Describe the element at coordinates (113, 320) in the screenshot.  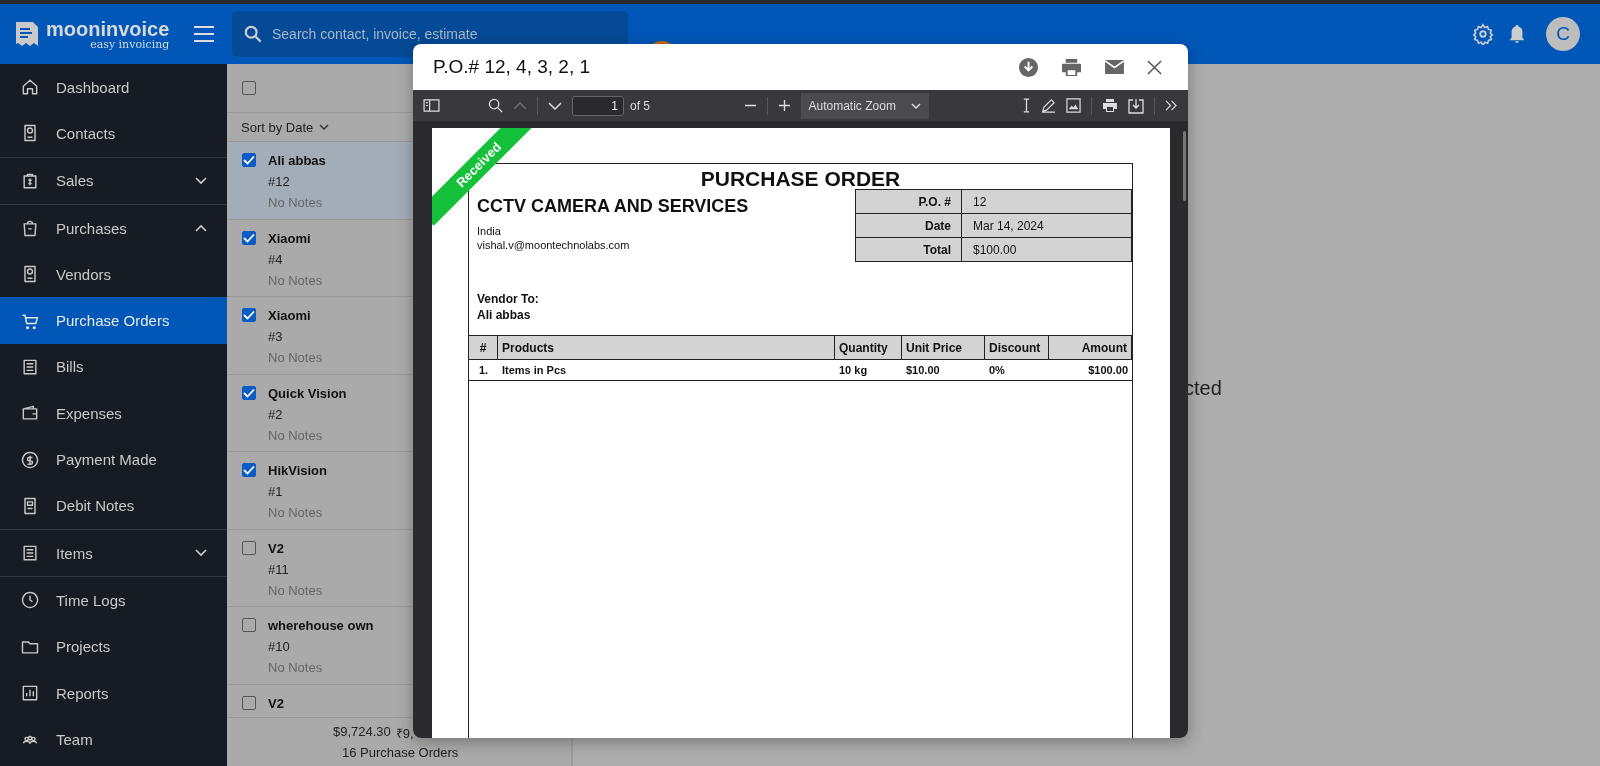
I see `sidebar-item: Purchase Orders` at that location.